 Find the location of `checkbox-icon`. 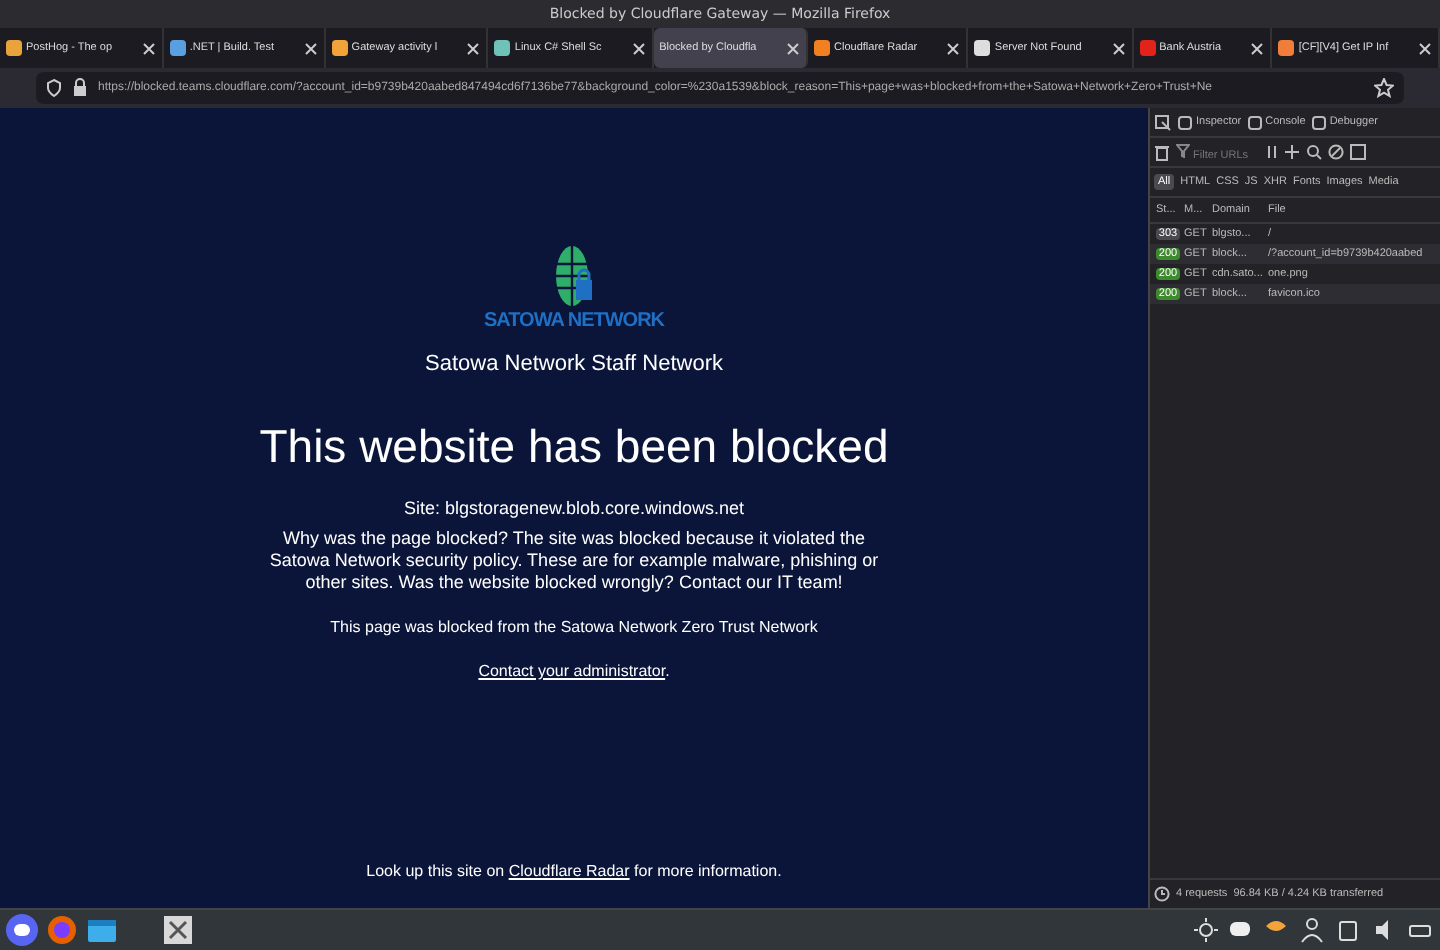

checkbox-icon is located at coordinates (1358, 152).